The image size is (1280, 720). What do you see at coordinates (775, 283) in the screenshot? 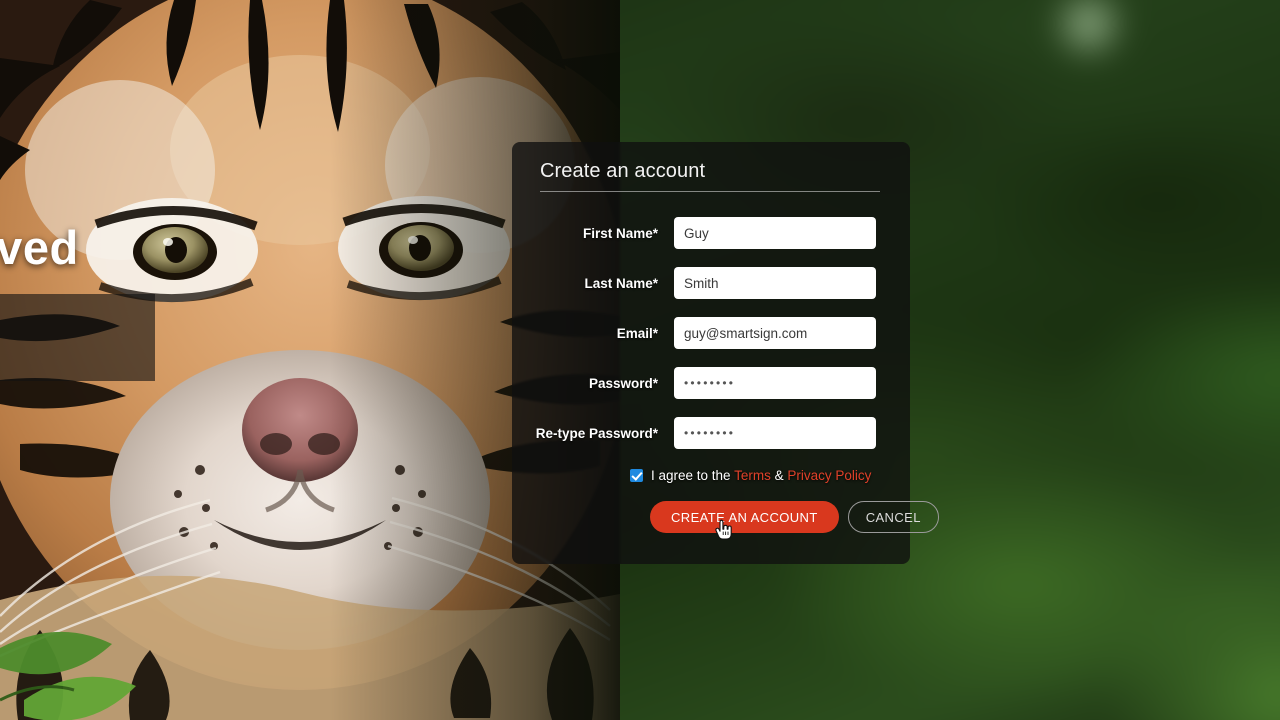
I see `last-name-input` at bounding box center [775, 283].